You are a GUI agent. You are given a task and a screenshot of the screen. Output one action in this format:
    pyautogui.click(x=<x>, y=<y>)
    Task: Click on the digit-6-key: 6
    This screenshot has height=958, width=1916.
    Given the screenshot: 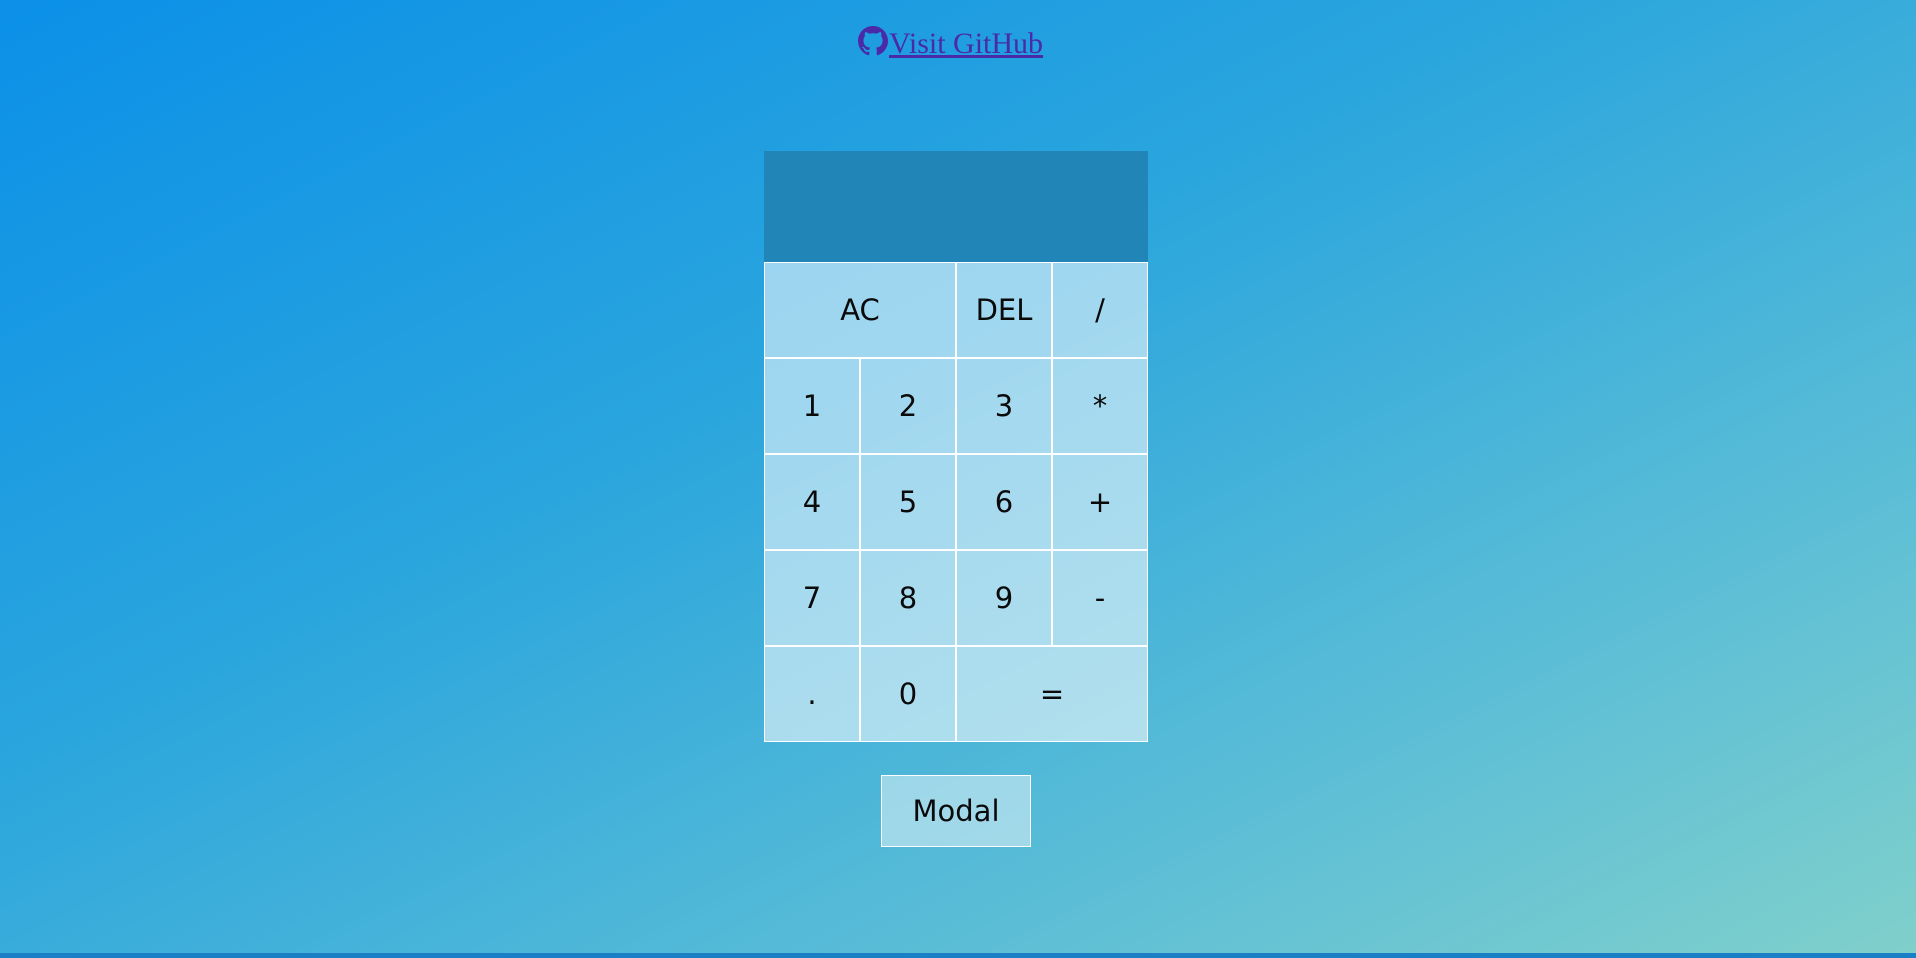 What is the action you would take?
    pyautogui.click(x=1004, y=502)
    